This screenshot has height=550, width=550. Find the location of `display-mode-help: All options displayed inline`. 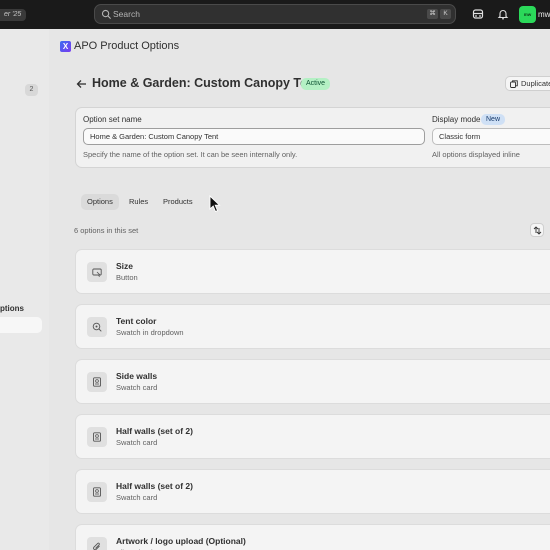

display-mode-help: All options displayed inline is located at coordinates (476, 154).